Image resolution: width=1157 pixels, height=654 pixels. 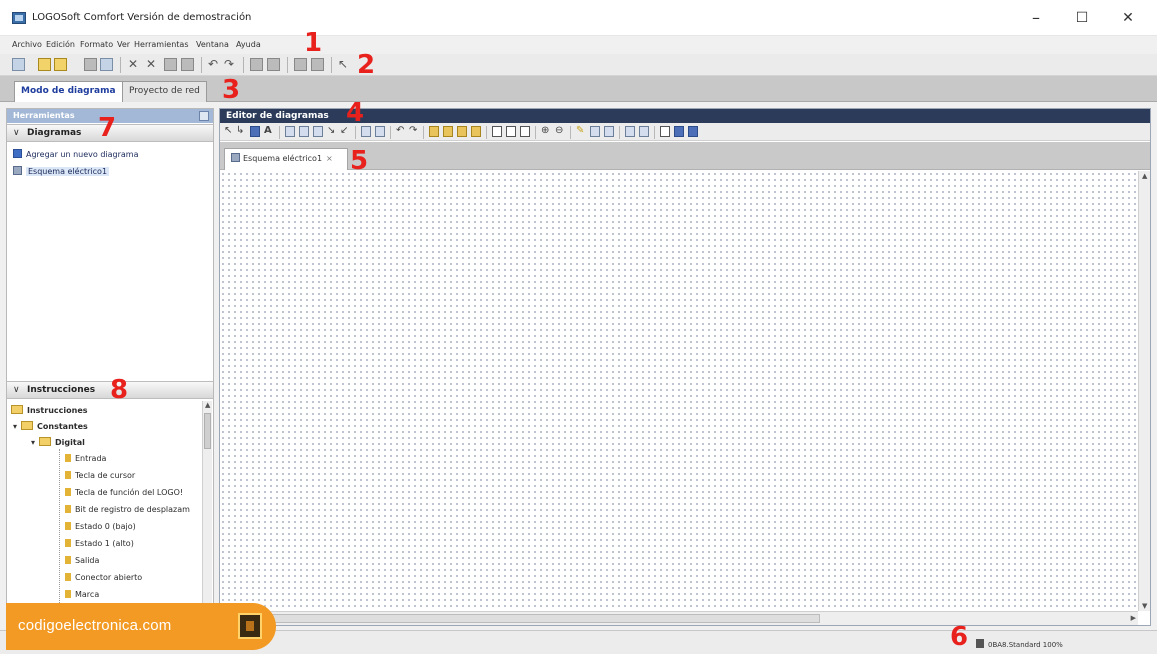 What do you see at coordinates (273, 64) in the screenshot?
I see `transfer-logo-pc-icon` at bounding box center [273, 64].